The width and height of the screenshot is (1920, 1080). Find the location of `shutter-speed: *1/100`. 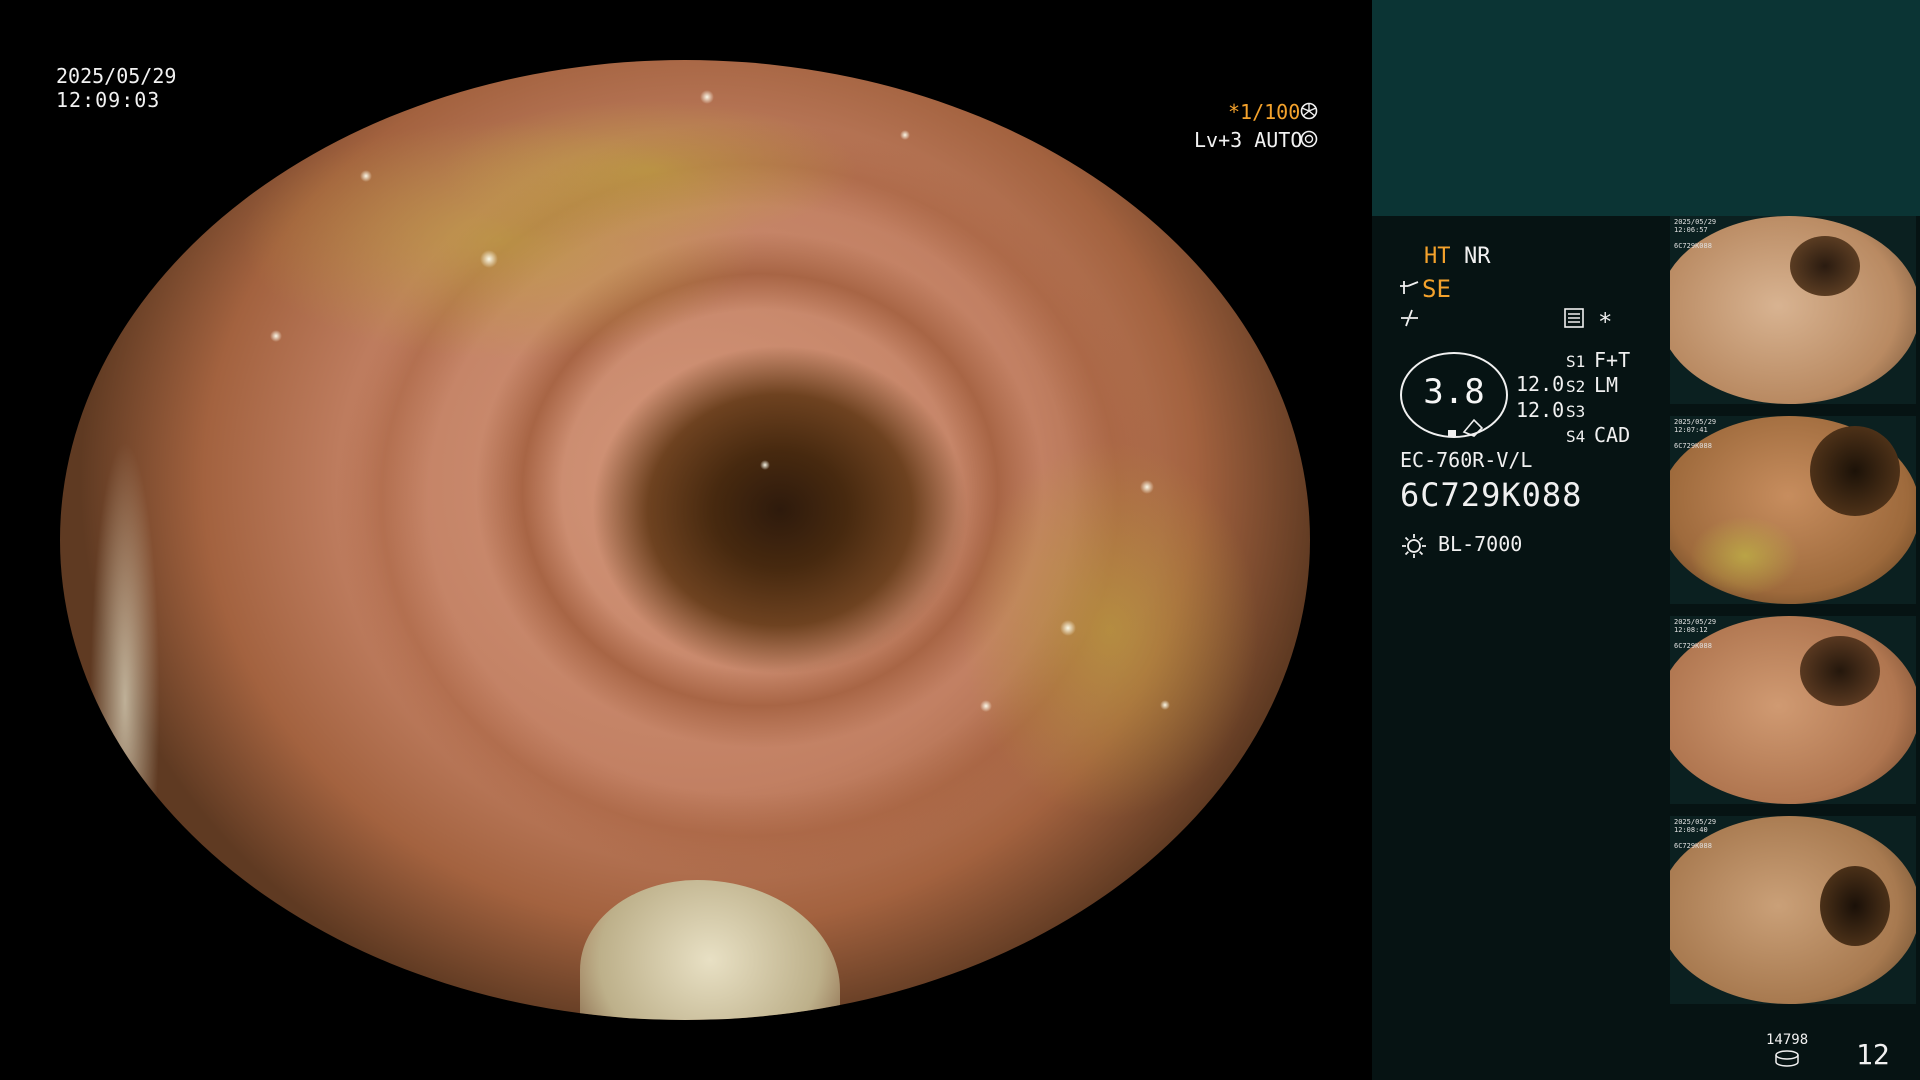

shutter-speed: *1/100 is located at coordinates (1264, 112).